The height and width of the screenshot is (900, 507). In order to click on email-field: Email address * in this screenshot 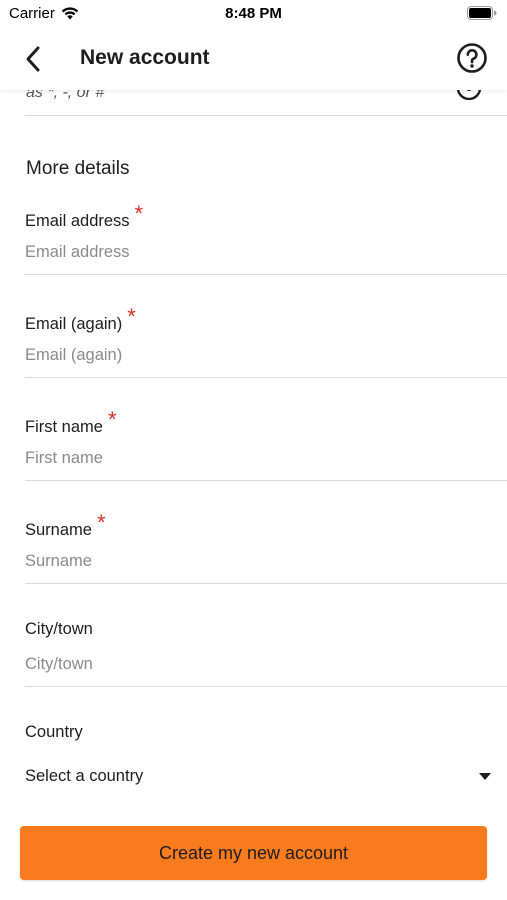, I will do `click(266, 257)`.